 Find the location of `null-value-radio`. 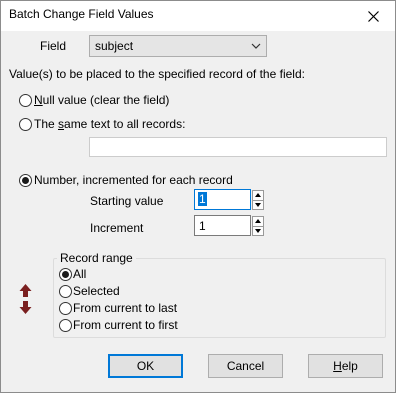

null-value-radio is located at coordinates (25, 100).